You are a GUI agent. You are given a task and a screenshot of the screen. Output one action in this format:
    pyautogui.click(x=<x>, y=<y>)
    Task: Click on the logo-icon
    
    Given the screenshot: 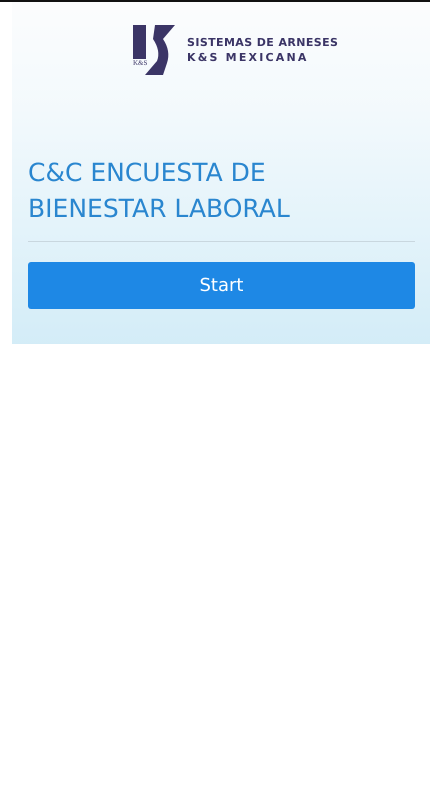 What is the action you would take?
    pyautogui.click(x=155, y=50)
    